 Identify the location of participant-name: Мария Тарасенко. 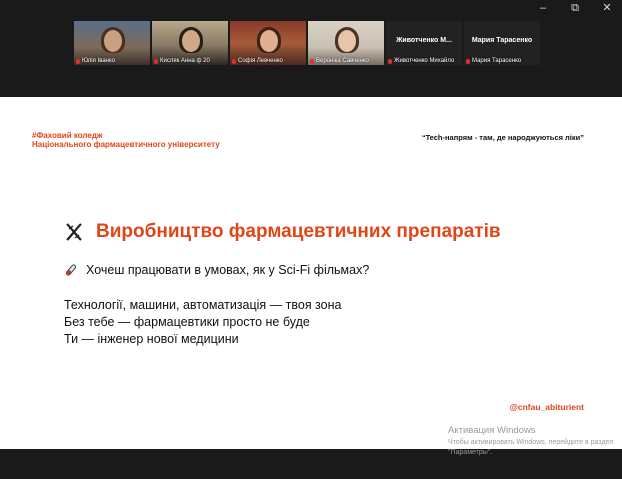
(497, 61).